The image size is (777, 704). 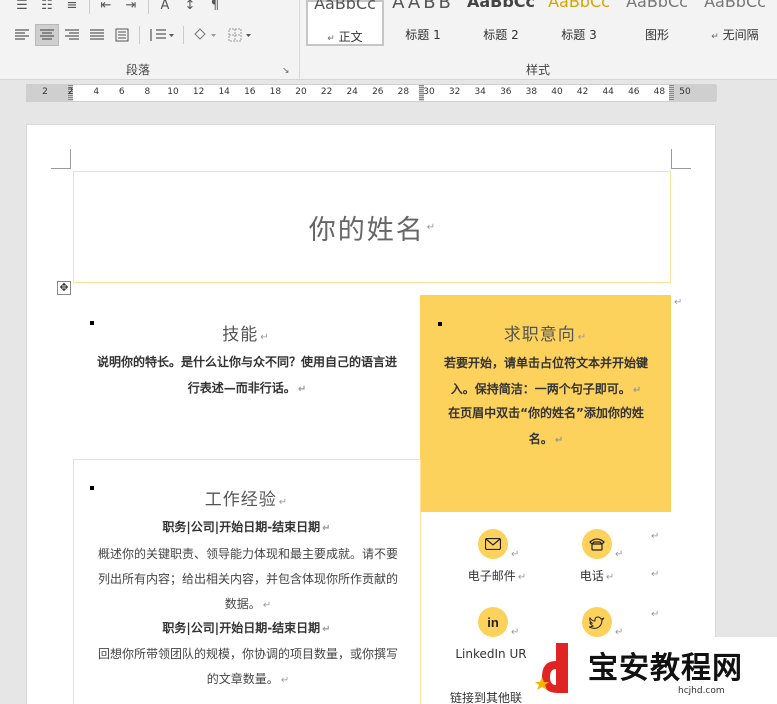 I want to click on chinese-layout-icon: A, so click(x=165, y=8).